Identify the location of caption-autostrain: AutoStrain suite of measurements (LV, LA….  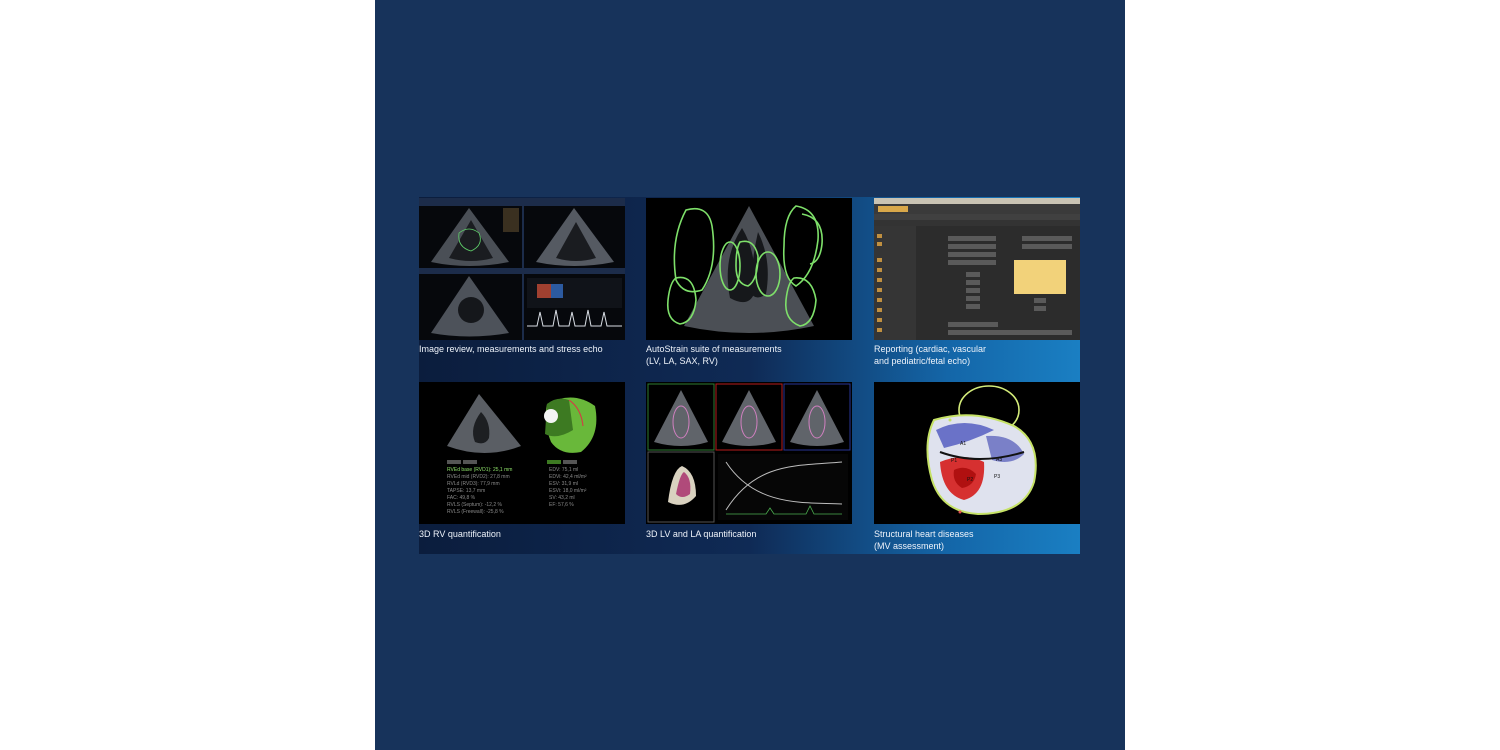
(749, 355).